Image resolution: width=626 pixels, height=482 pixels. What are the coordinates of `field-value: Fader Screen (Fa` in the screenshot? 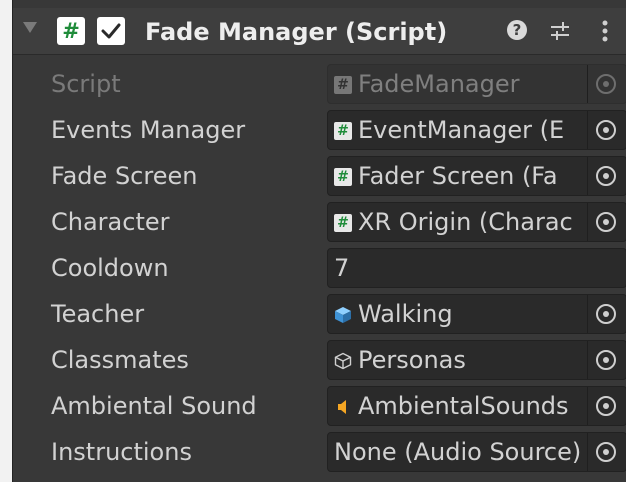 It's located at (458, 176).